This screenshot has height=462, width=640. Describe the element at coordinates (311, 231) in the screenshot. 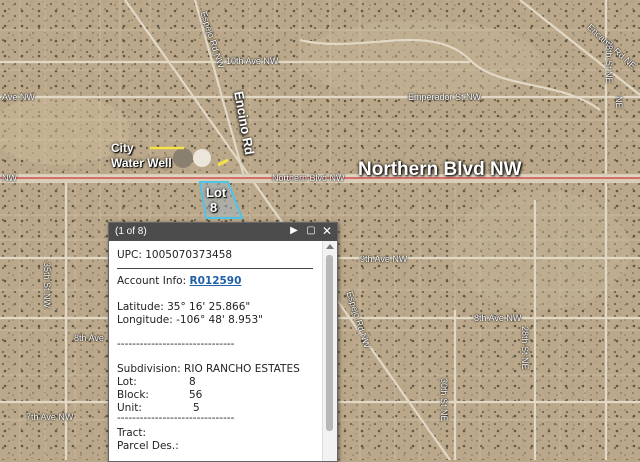

I see `maximize-icon: ▢` at that location.